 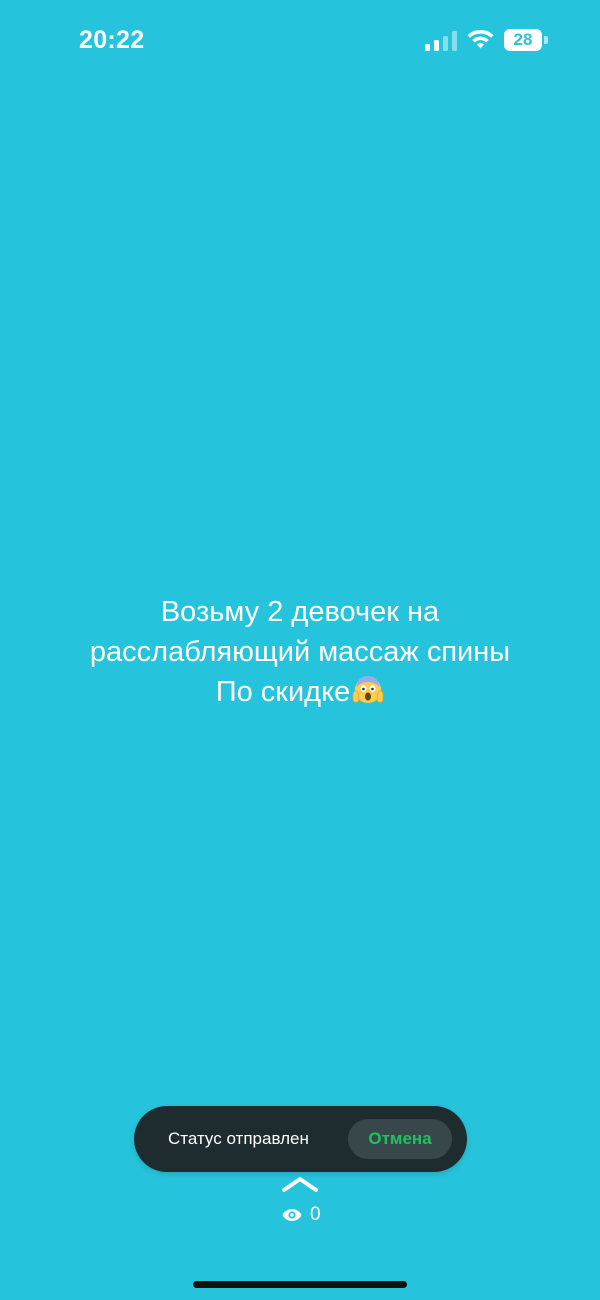 I want to click on views-count: 0, so click(x=315, y=1214).